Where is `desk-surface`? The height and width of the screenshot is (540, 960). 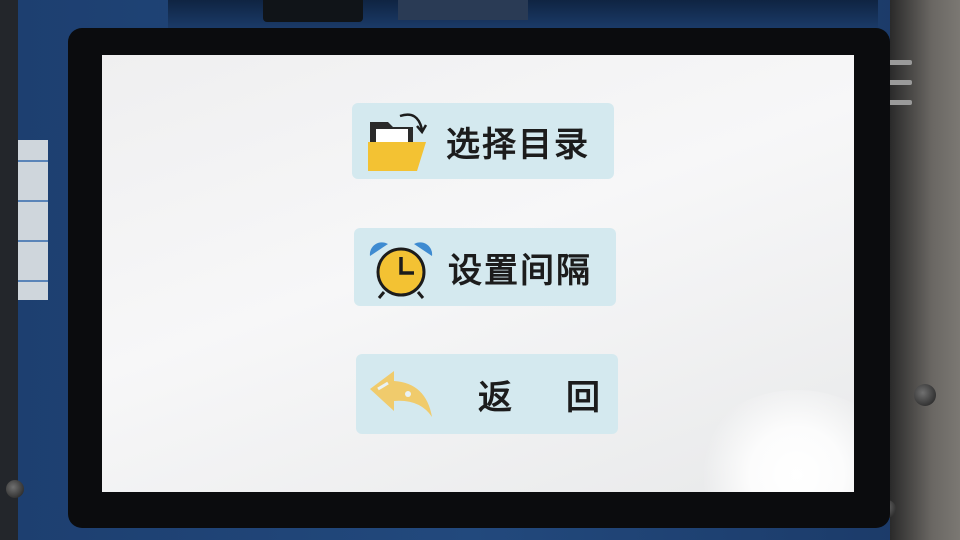
desk-surface is located at coordinates (924, 270).